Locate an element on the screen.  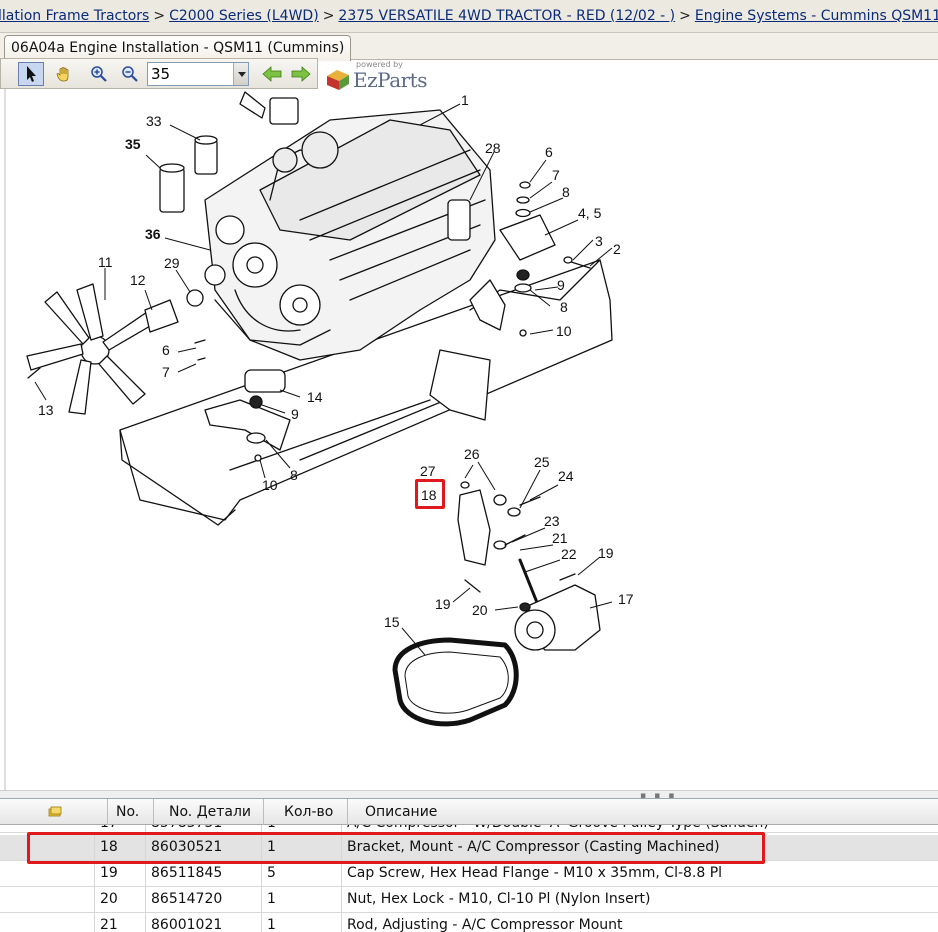
breadcrumb-link-frame-tractors: llation Frame Tractors is located at coordinates (74, 16).